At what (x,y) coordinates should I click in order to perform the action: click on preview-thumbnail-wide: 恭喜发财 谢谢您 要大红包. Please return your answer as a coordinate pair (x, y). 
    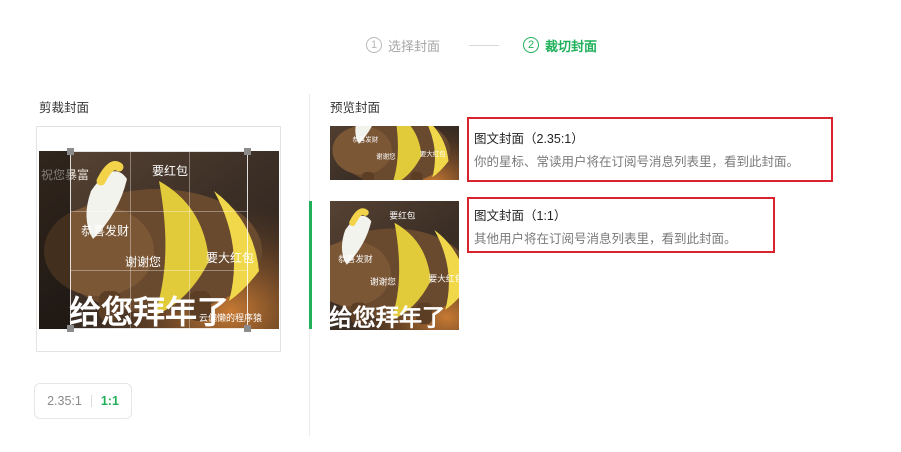
    Looking at the image, I should click on (394, 153).